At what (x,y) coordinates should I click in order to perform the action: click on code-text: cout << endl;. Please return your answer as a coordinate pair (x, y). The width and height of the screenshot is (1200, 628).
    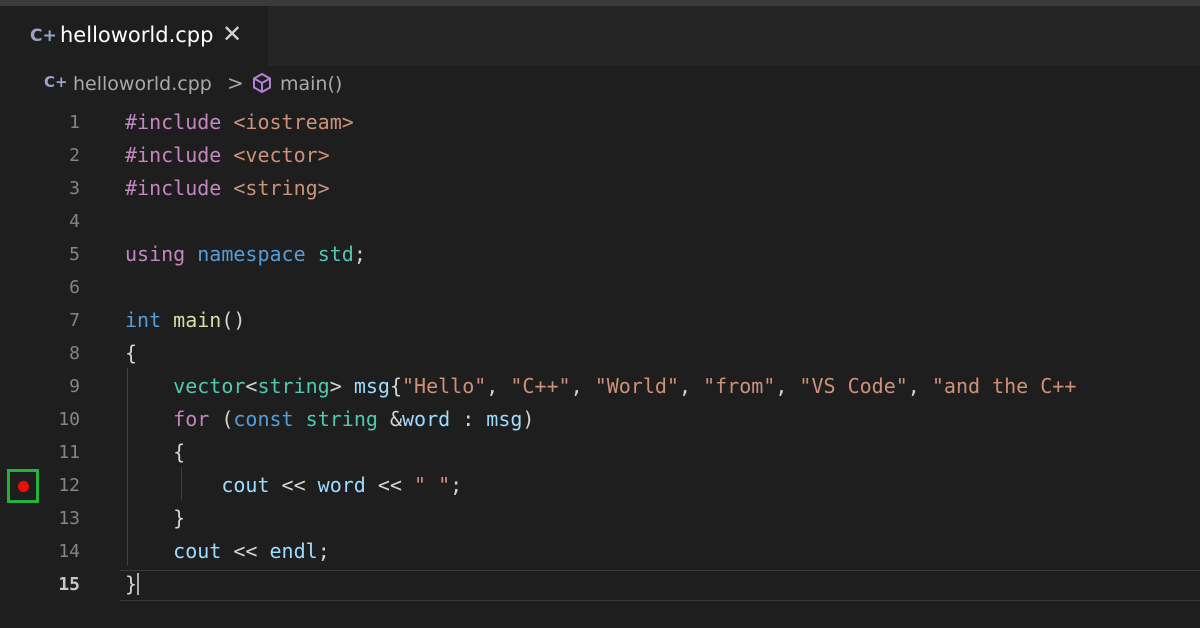
    Looking at the image, I should click on (227, 551).